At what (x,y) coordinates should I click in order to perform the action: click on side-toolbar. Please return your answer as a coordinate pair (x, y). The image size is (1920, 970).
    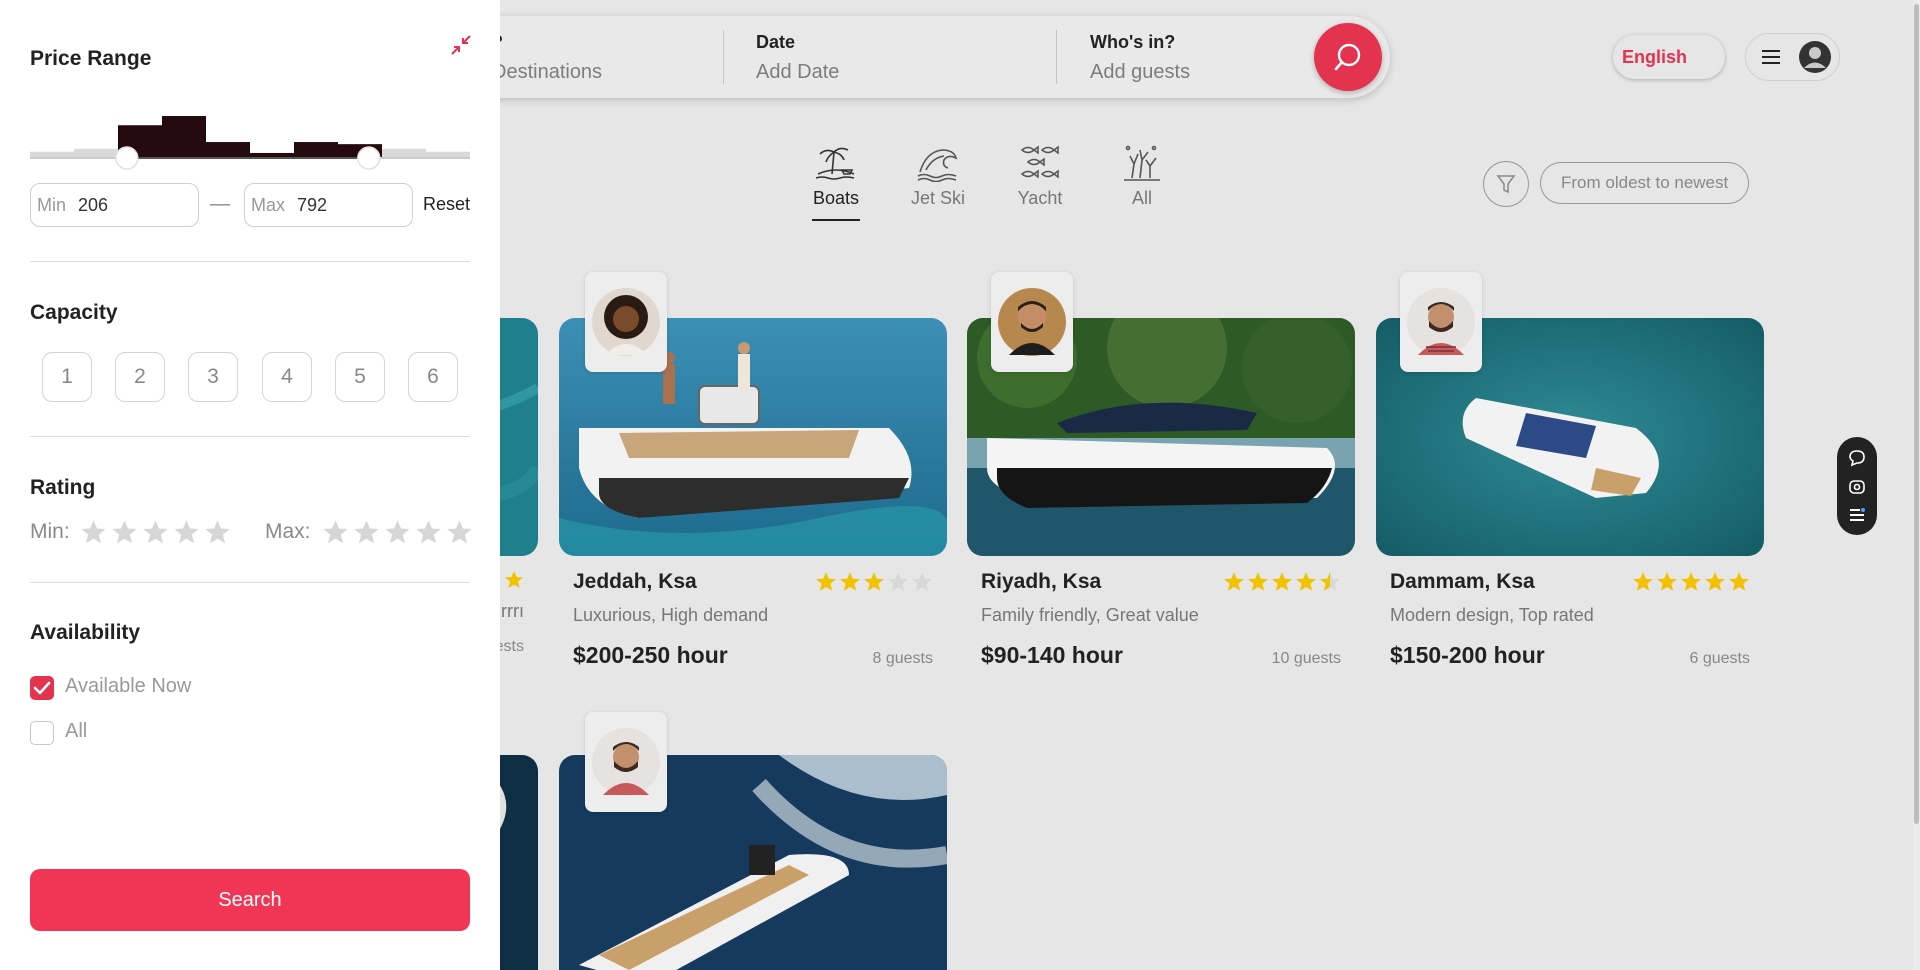
    Looking at the image, I should click on (1857, 486).